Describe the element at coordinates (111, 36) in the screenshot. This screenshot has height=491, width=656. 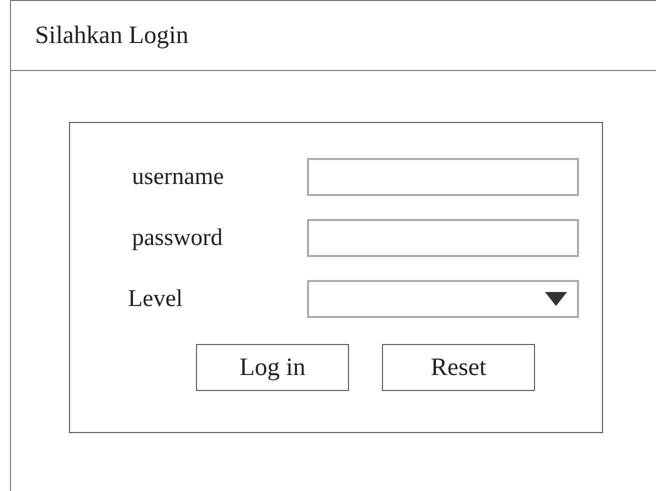
I see `window-title: Silahkan Login` at that location.